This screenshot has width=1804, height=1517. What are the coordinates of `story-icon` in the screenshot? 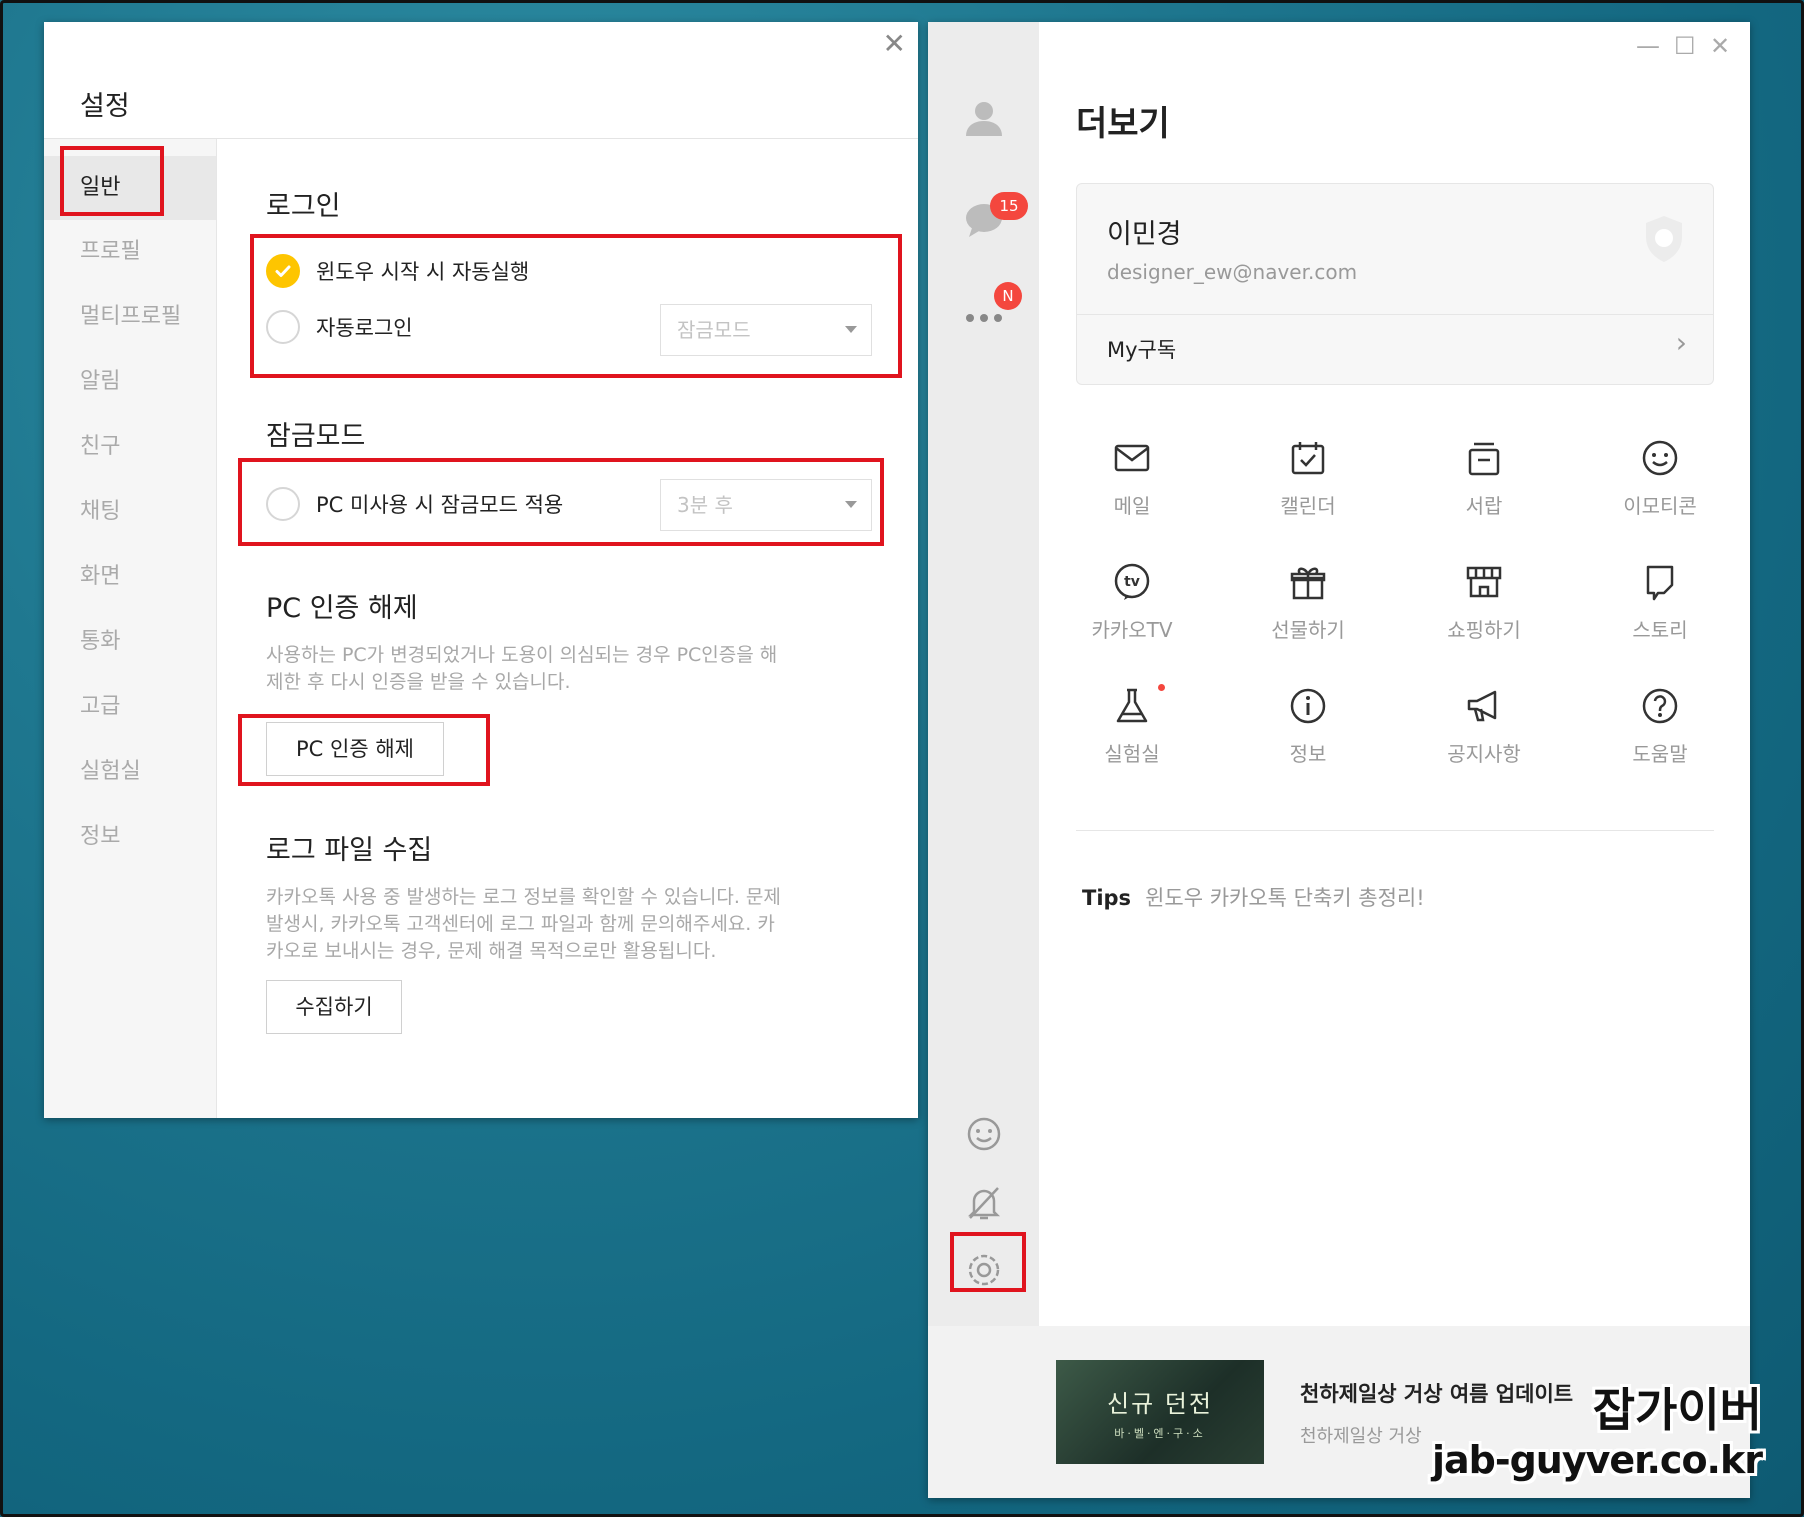 It's located at (1660, 583).